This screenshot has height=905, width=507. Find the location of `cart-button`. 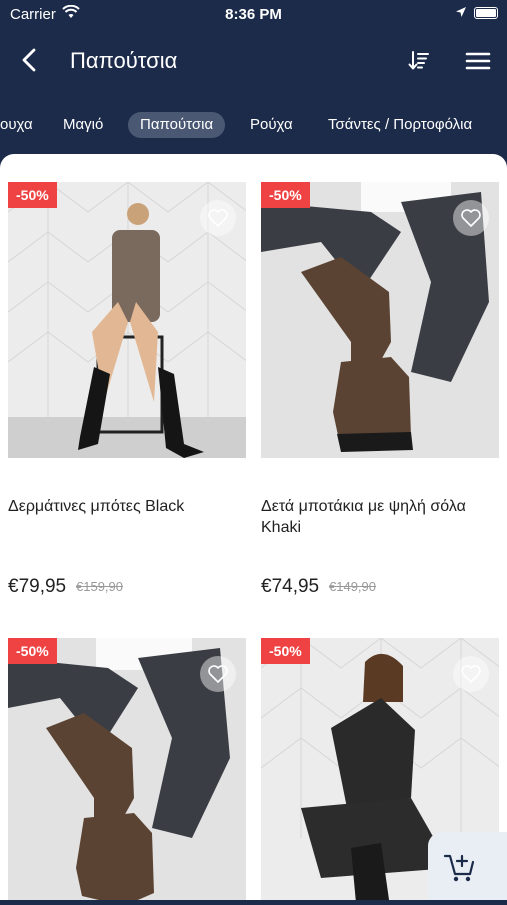

cart-button is located at coordinates (467, 866).